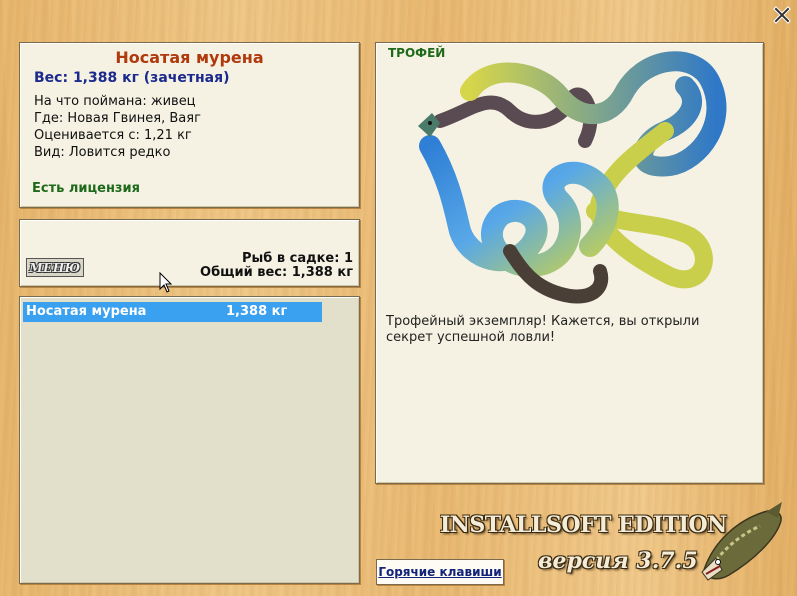 Image resolution: width=797 pixels, height=596 pixels. What do you see at coordinates (189, 253) in the screenshot?
I see `cage-panel: МЕНЮ Рыб в садке: 1 Общий вес: 1,388 кг` at bounding box center [189, 253].